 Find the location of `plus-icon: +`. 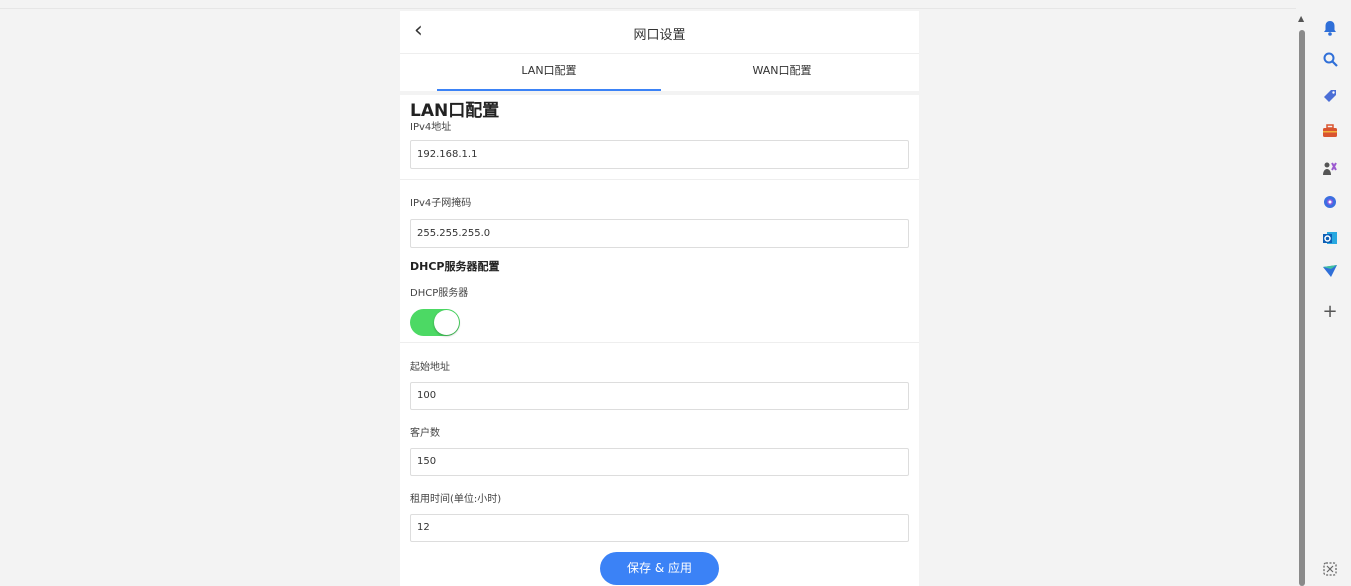

plus-icon: + is located at coordinates (1330, 312).